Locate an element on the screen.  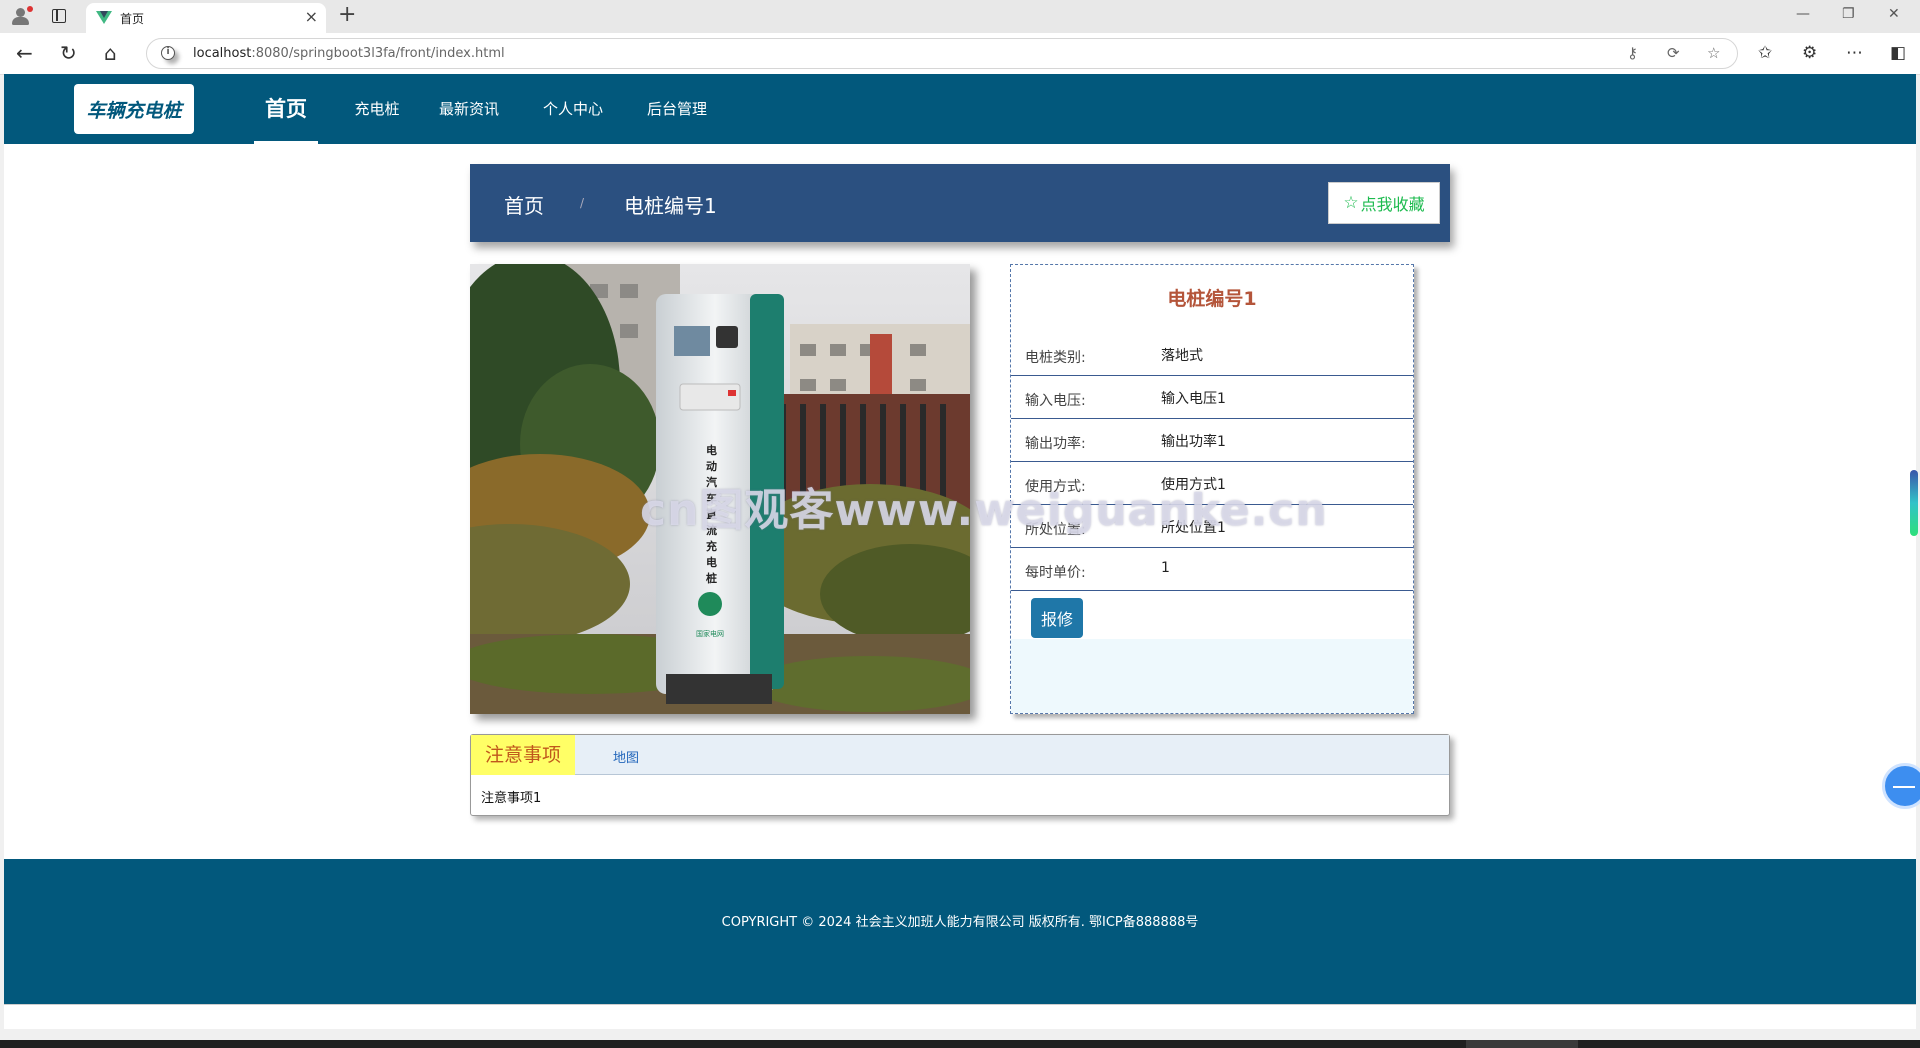
tab-content: 注意事项1 is located at coordinates (511, 798).